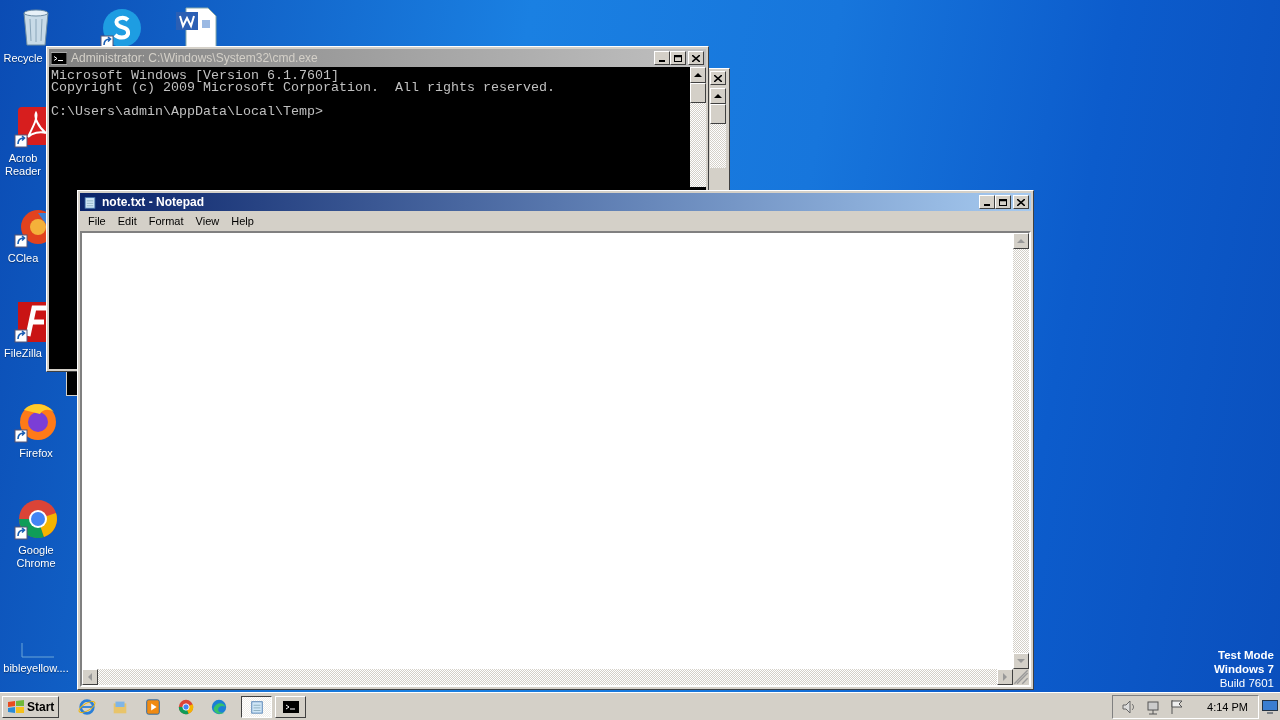  Describe the element at coordinates (30, 322) in the screenshot. I see `app-icon` at that location.